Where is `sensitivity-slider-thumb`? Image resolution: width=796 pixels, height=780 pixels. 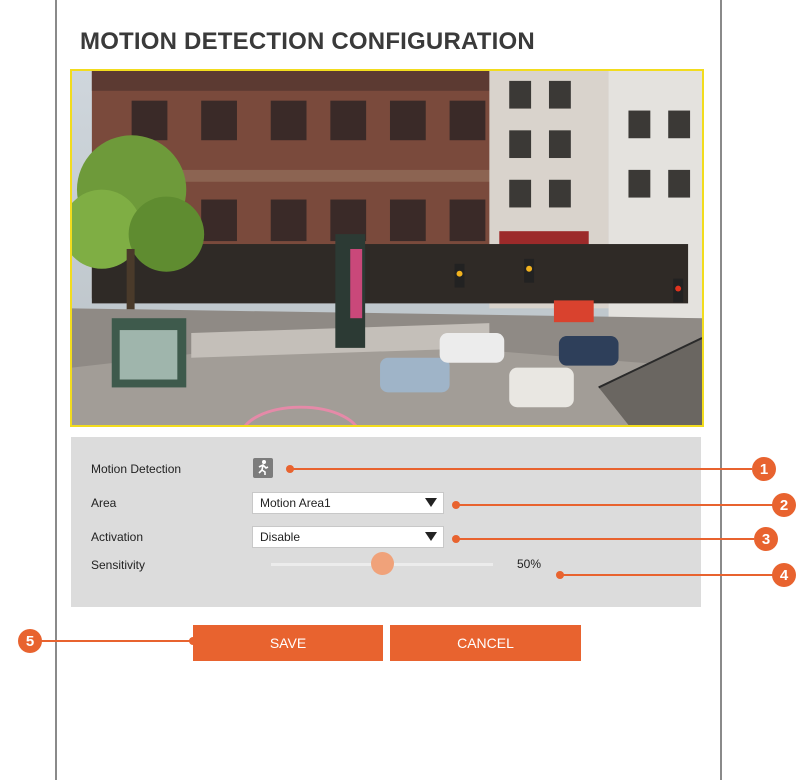 sensitivity-slider-thumb is located at coordinates (382, 563).